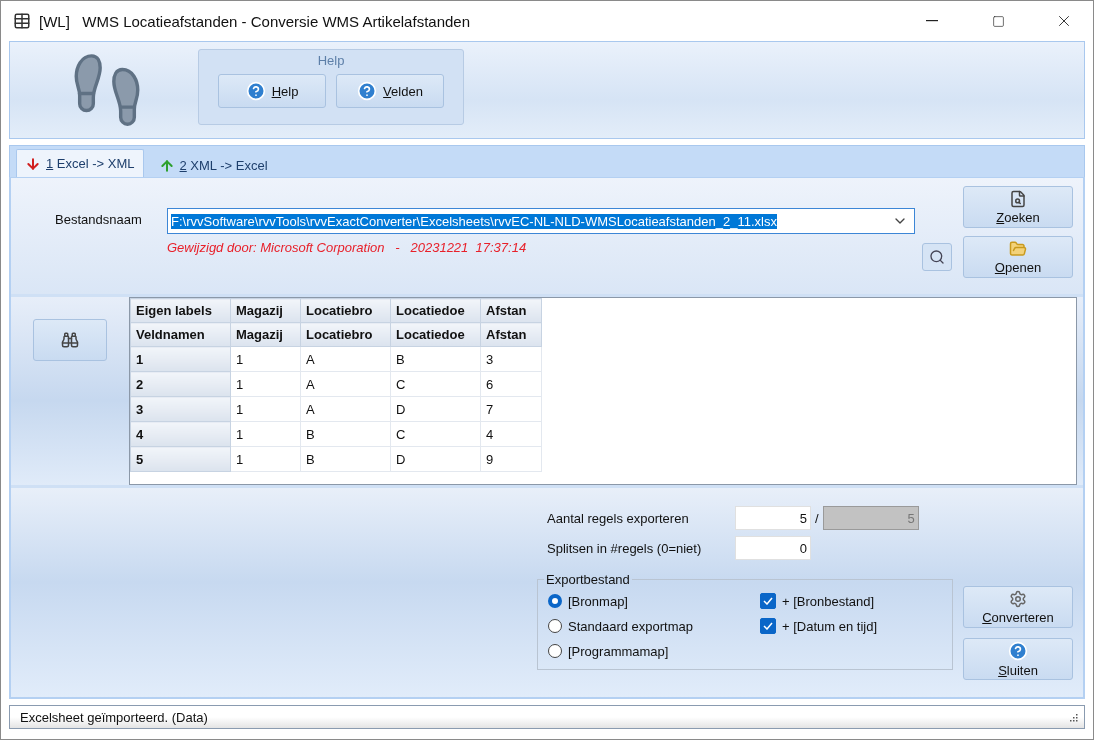  I want to click on status-text: Excelsheet geïmporteerd. (Data), so click(114, 717).